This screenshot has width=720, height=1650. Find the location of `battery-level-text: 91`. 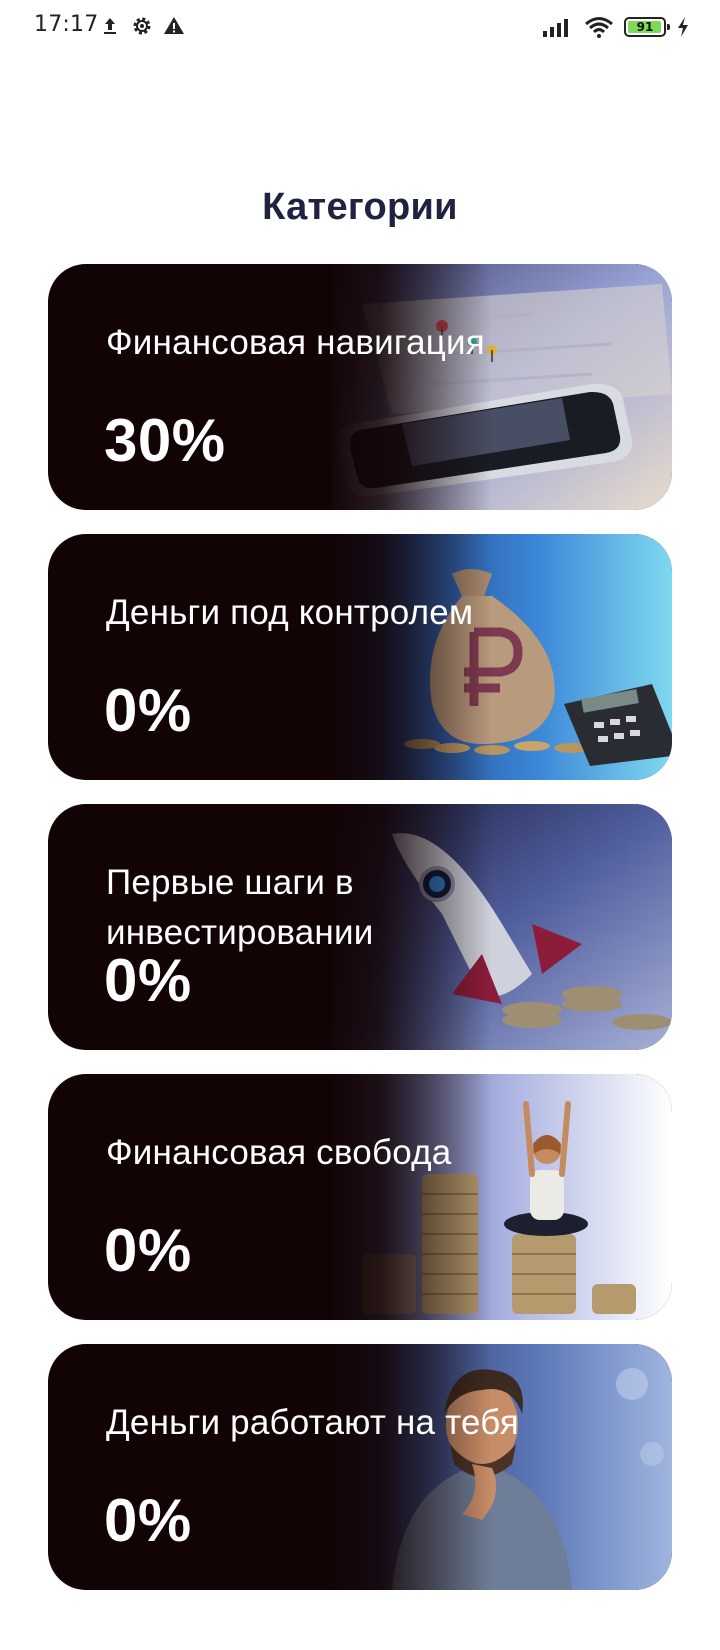

battery-level-text: 91 is located at coordinates (645, 27).